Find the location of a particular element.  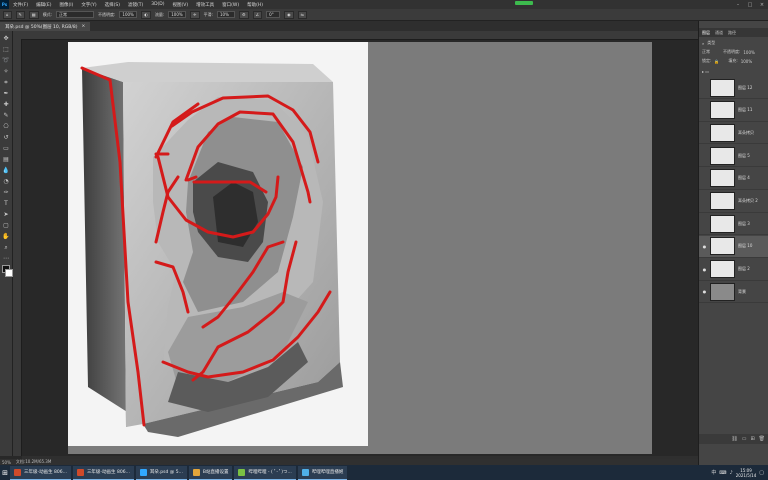

layer-row: 图层 4 is located at coordinates (733, 179).